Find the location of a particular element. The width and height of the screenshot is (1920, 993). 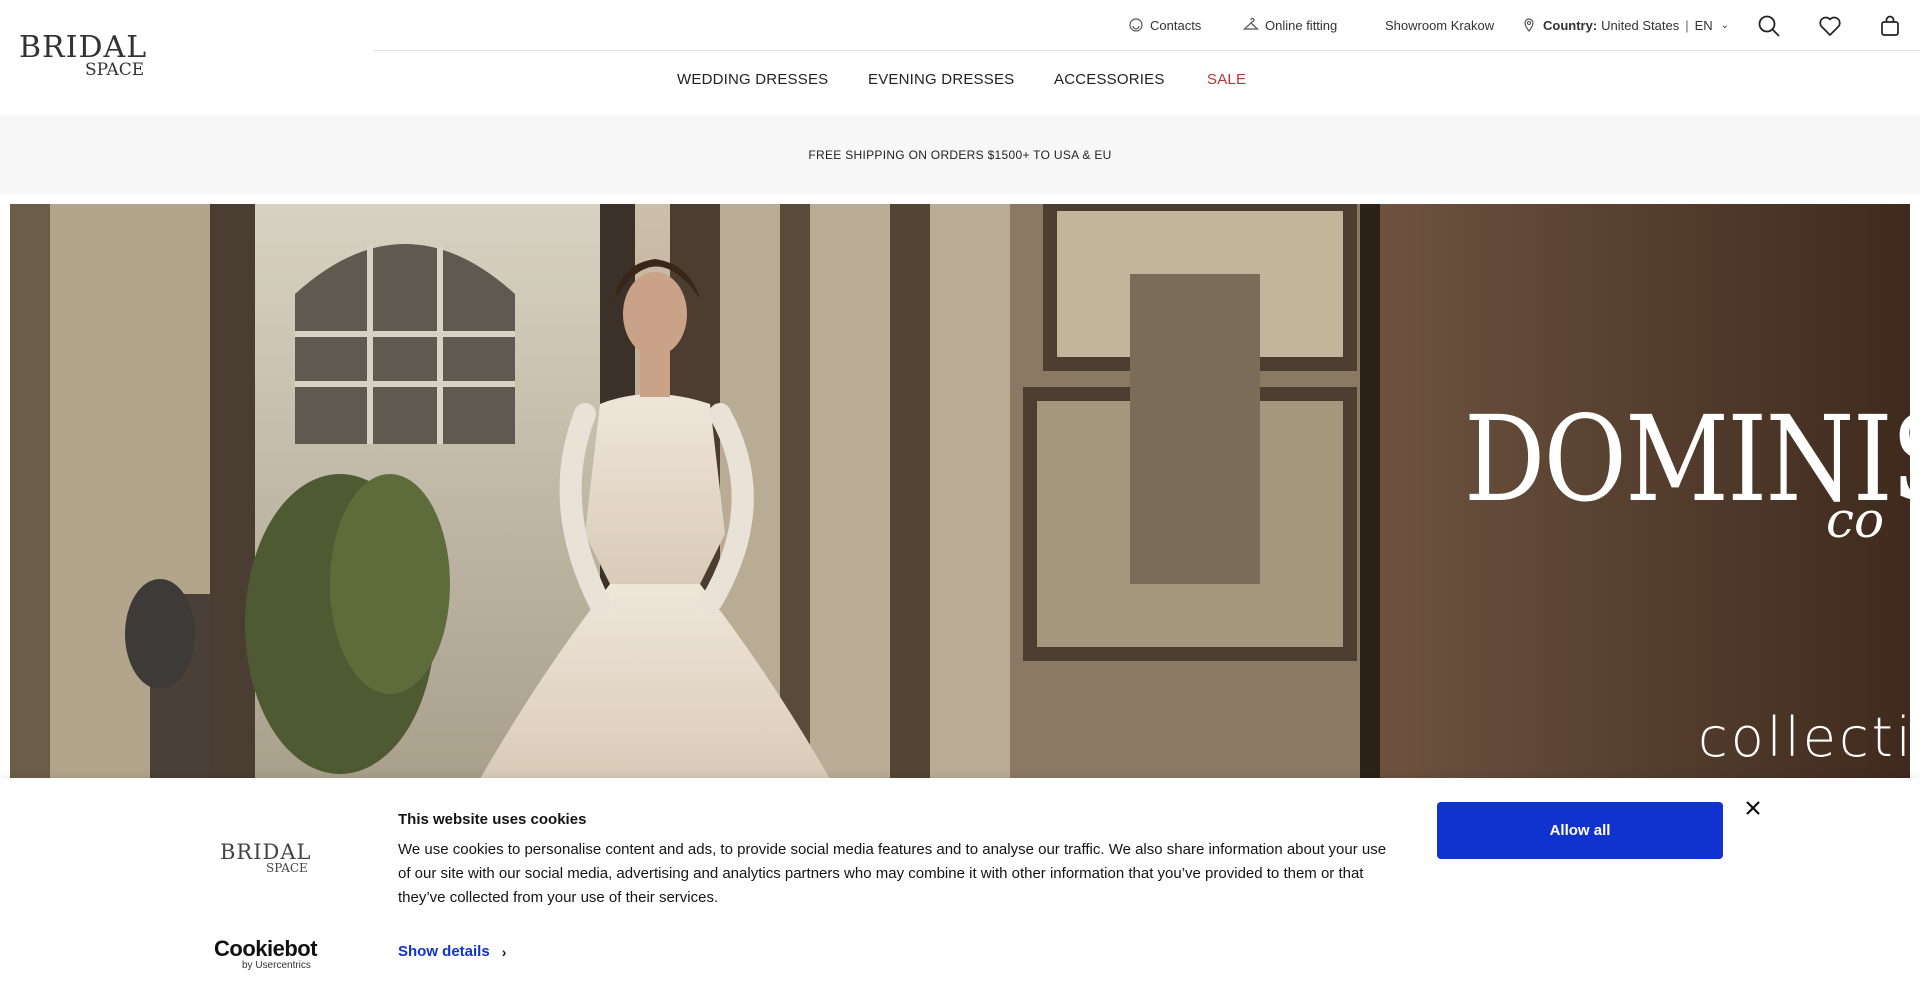

nav-wedding-dresses: WEDDING DRESSES is located at coordinates (752, 79).